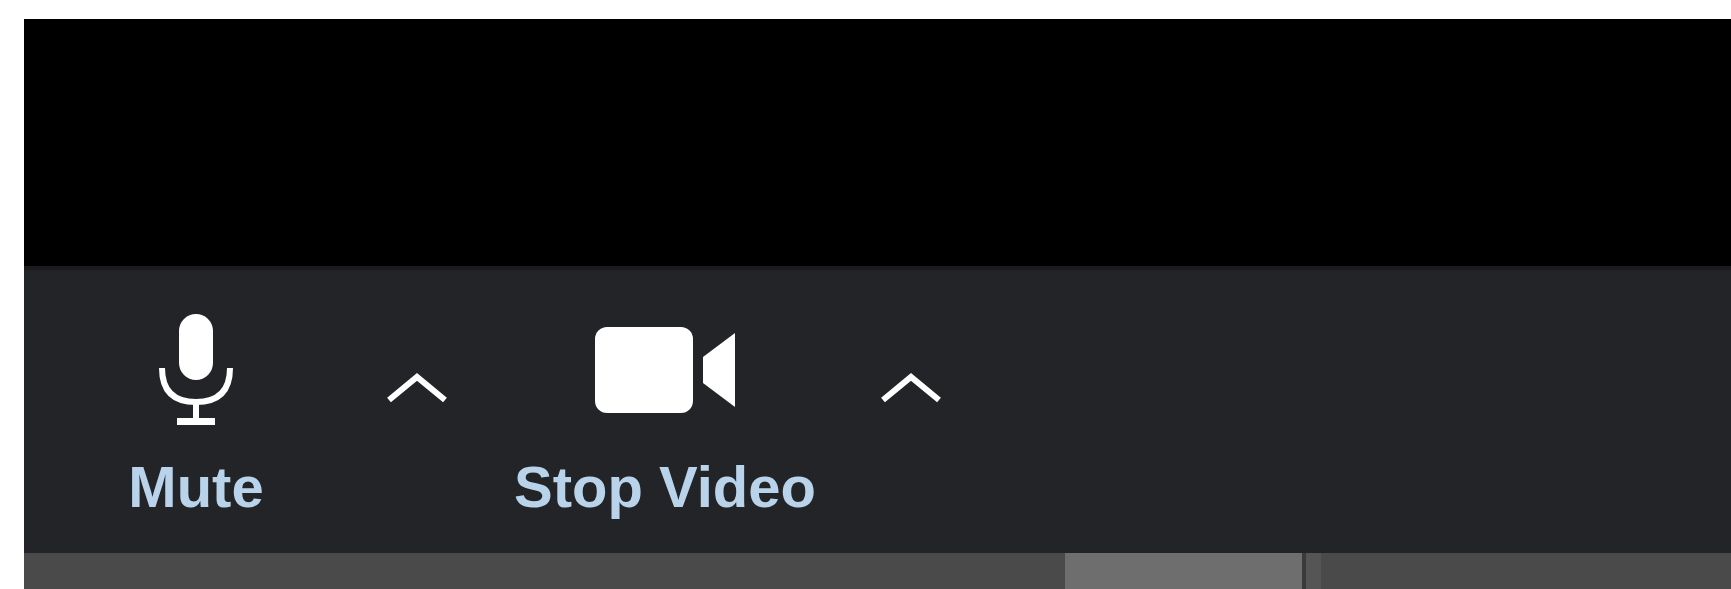  I want to click on video-camera-icon, so click(665, 370).